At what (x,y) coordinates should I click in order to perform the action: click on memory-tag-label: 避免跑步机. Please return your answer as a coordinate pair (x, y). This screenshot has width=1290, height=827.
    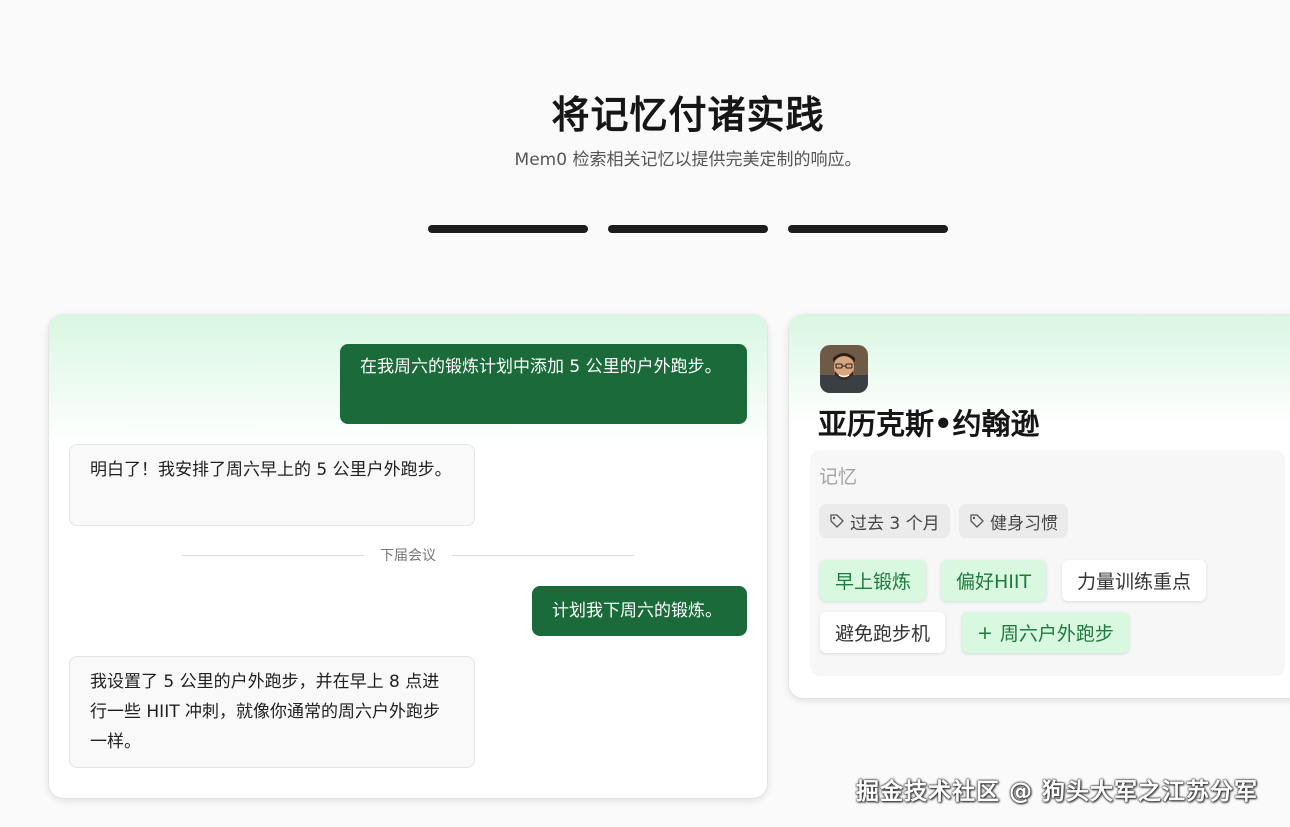
    Looking at the image, I should click on (883, 634).